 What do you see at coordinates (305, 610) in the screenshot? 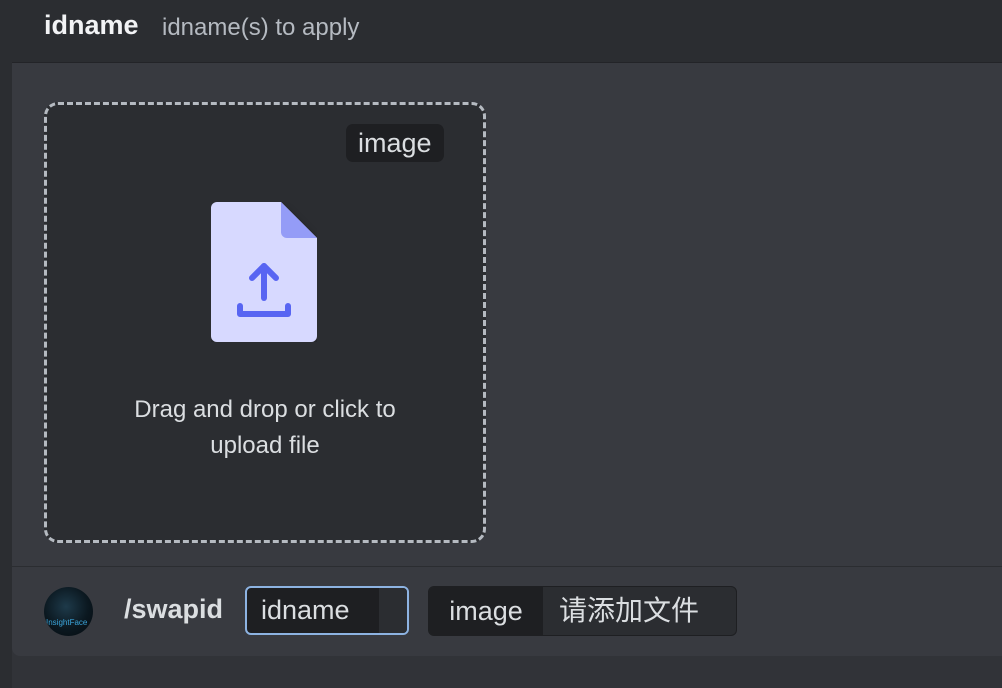
I see `idname-option-label: idname` at bounding box center [305, 610].